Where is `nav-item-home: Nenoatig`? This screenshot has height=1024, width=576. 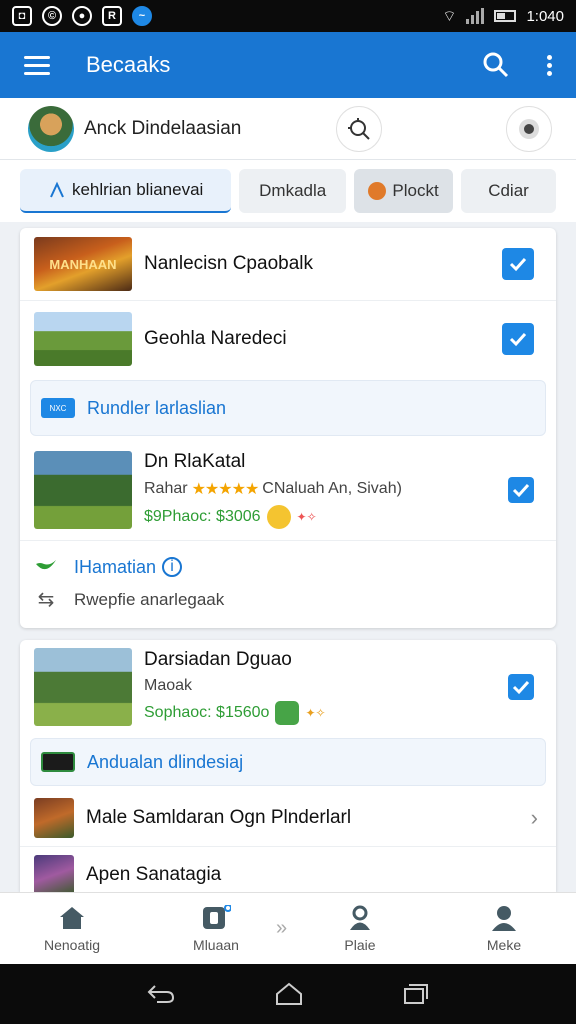 nav-item-home: Nenoatig is located at coordinates (72, 928).